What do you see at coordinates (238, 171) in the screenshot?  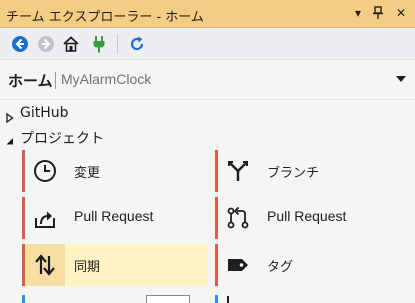 I see `branch-icon` at bounding box center [238, 171].